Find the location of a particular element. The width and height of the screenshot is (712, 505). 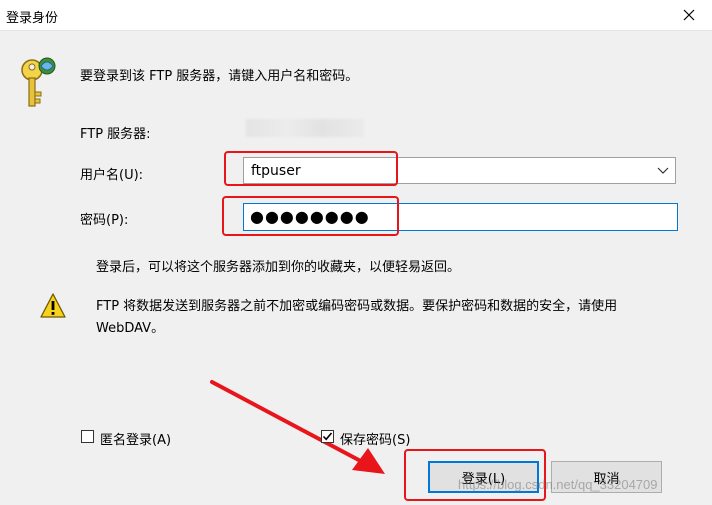

password-highlight-box is located at coordinates (310, 216).